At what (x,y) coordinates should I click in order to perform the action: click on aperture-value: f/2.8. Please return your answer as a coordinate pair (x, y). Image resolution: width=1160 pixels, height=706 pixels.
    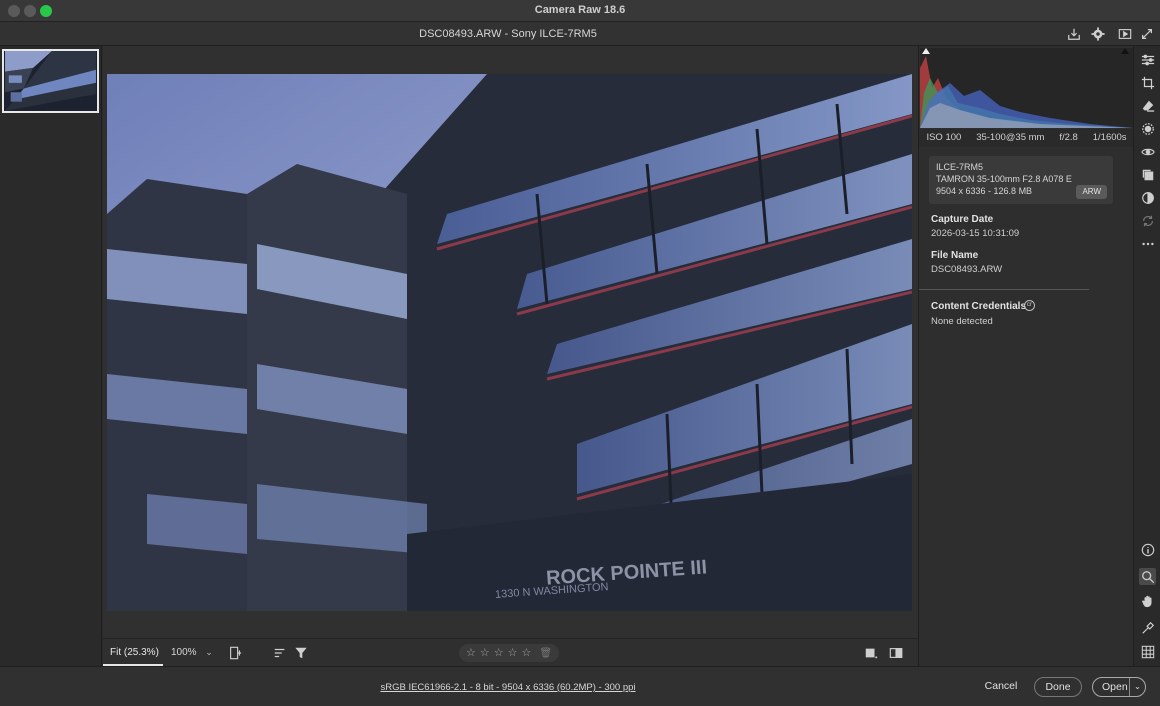
    Looking at the image, I should click on (1068, 137).